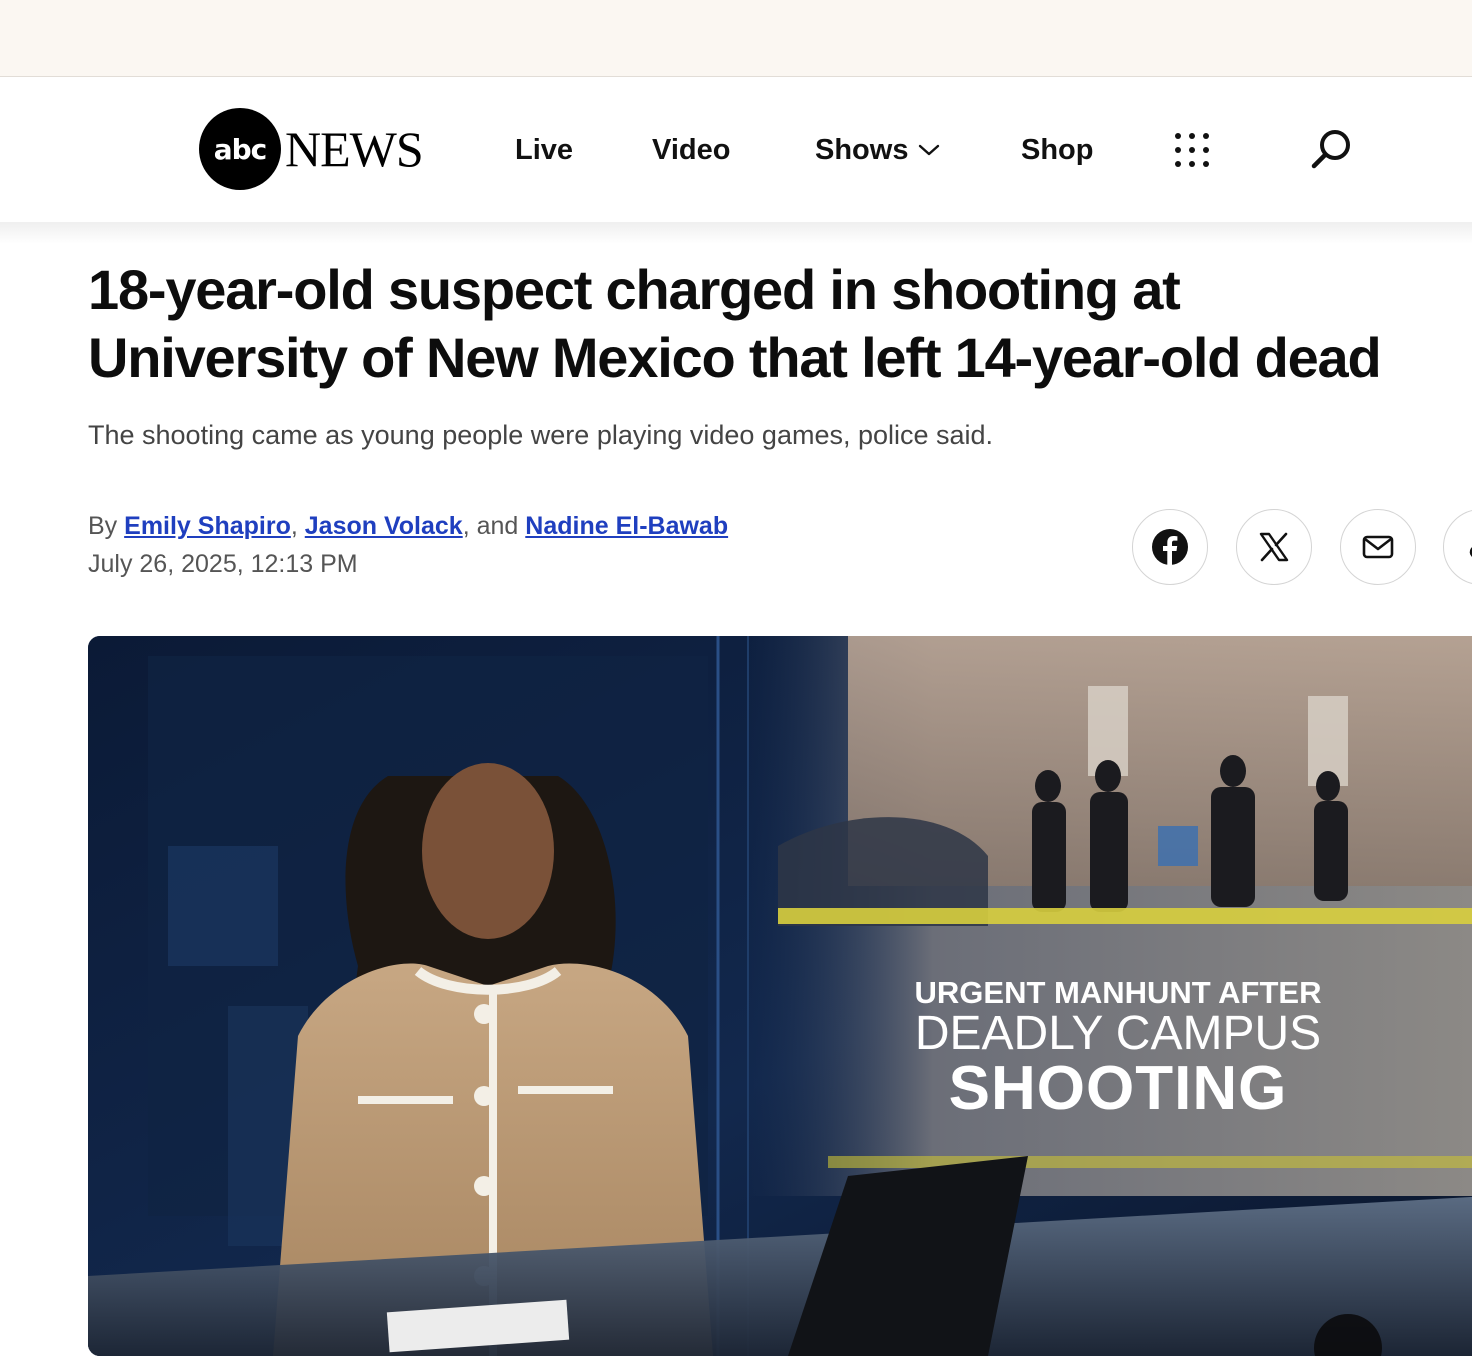 The height and width of the screenshot is (1356, 1472). What do you see at coordinates (1470, 552) in the screenshot?
I see `link-icon` at bounding box center [1470, 552].